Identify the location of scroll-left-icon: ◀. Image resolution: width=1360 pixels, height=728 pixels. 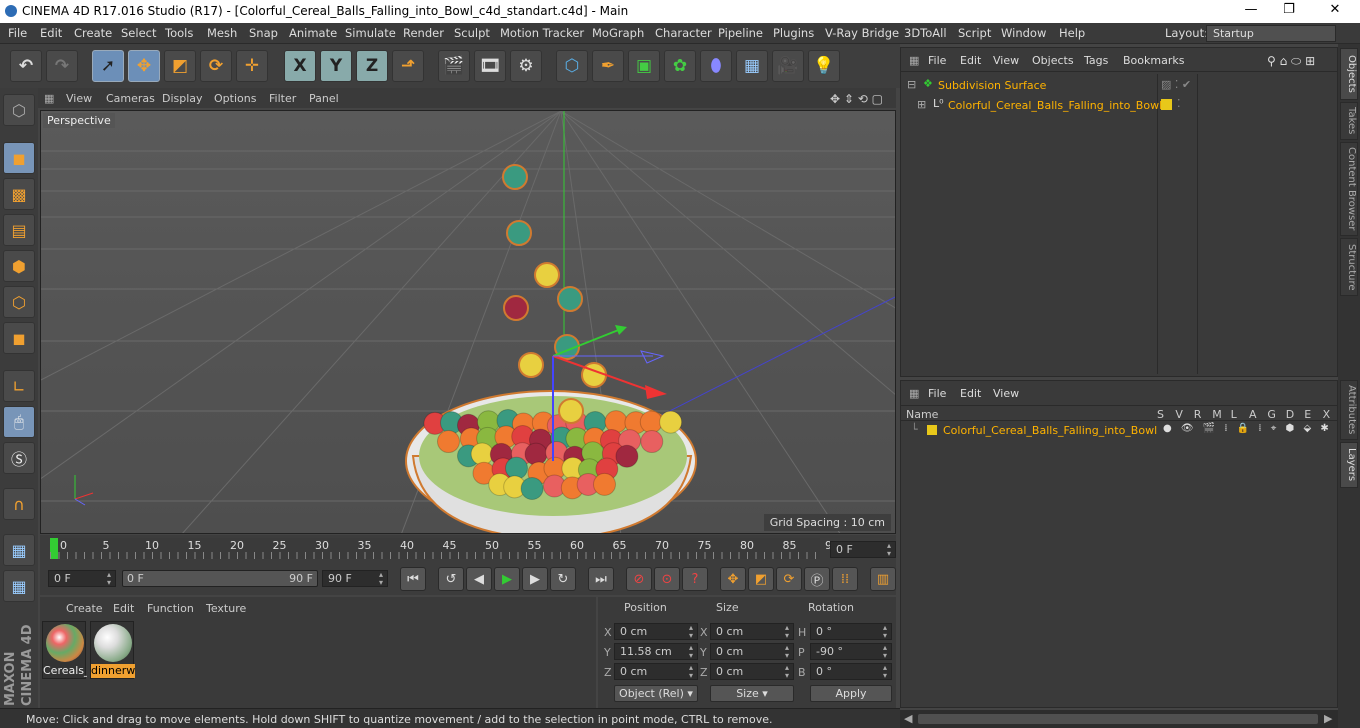
(908, 718).